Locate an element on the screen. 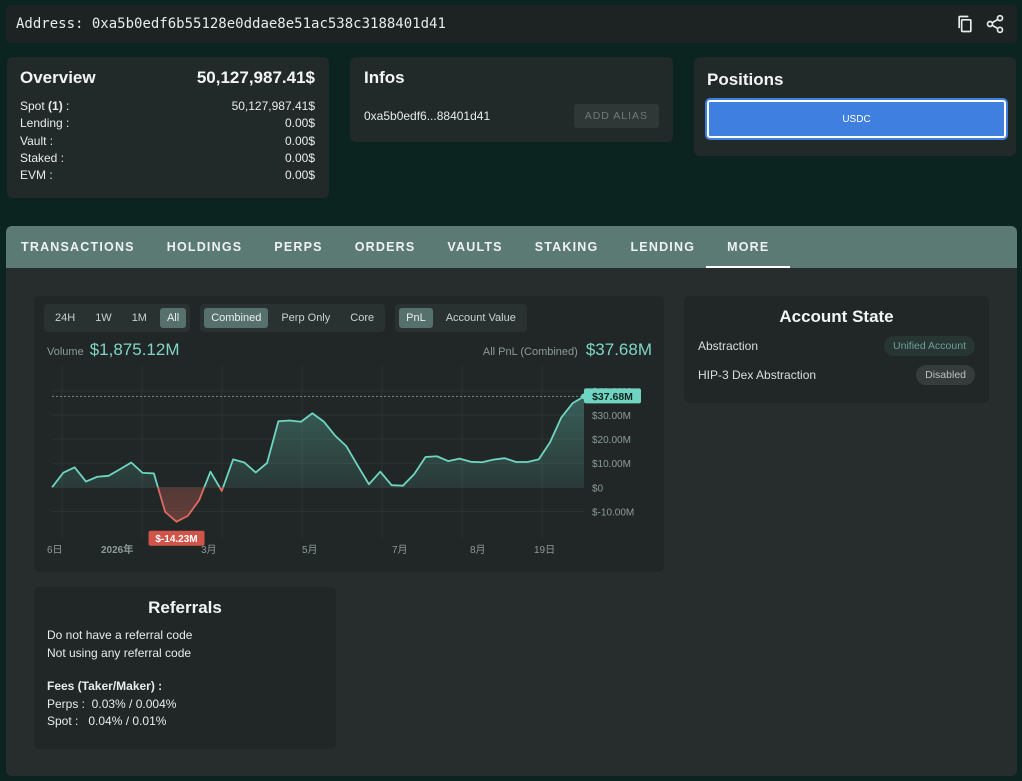 The height and width of the screenshot is (781, 1022). overview-title: Overview is located at coordinates (58, 77).